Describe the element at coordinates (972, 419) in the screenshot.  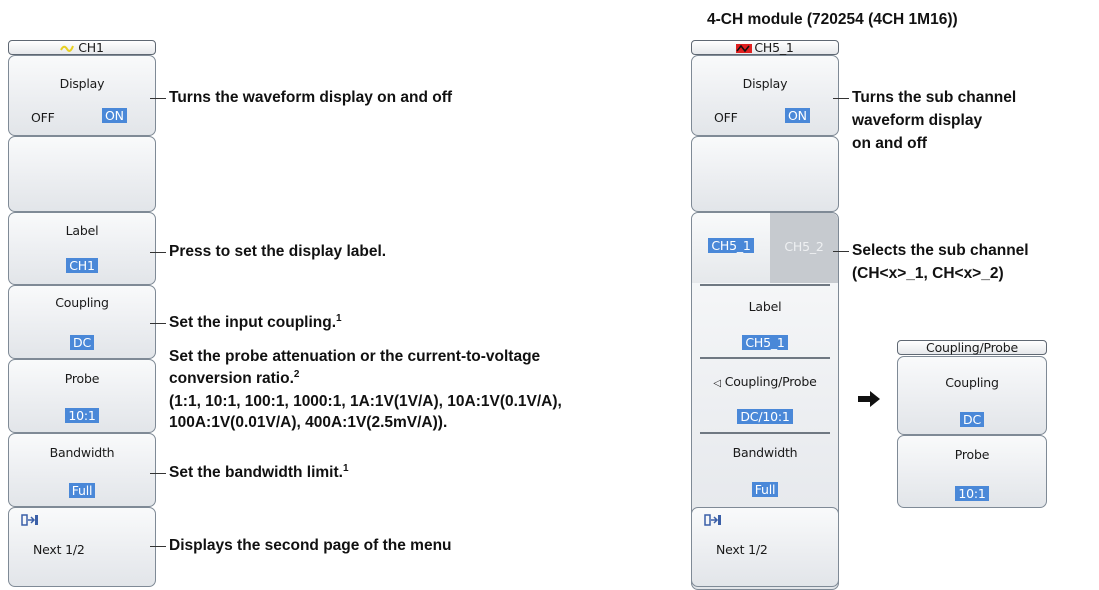
I see `submenu-coupling-value: DC` at that location.